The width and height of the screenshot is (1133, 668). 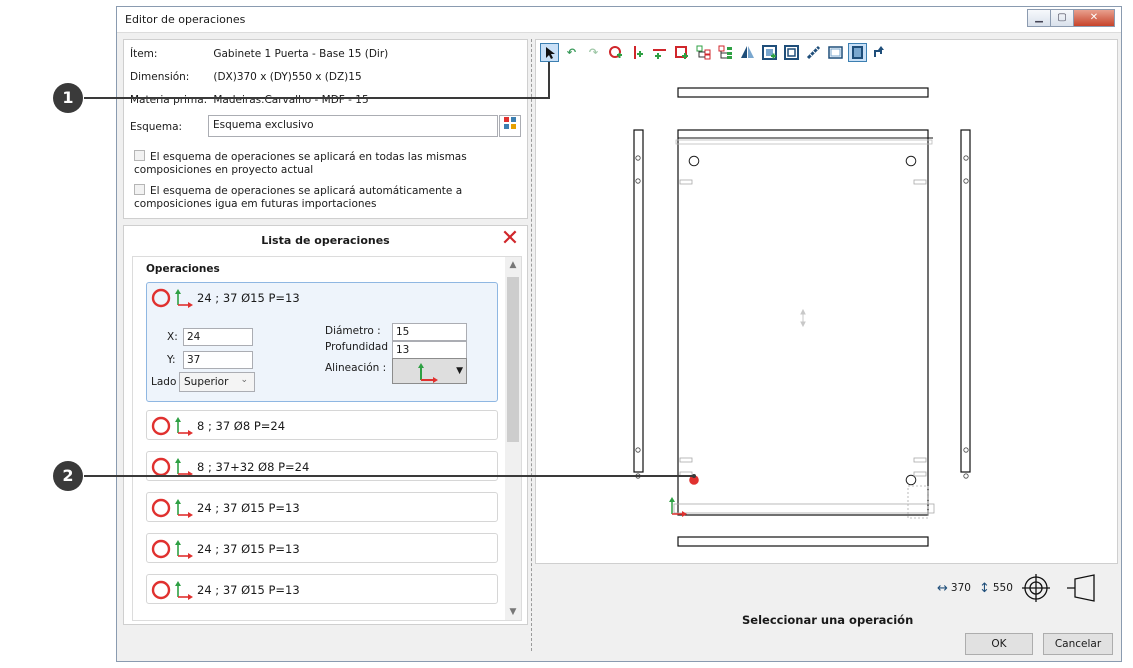 I want to click on dimension-value: (DX)370 x (DY)550 x (DZ)15, so click(x=287, y=77).